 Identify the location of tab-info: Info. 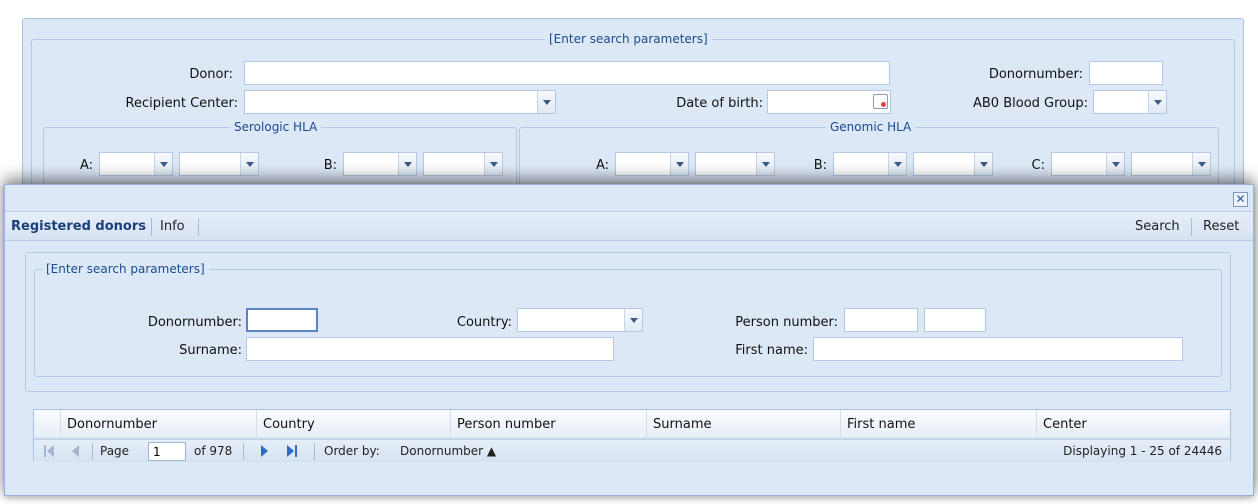
(172, 227).